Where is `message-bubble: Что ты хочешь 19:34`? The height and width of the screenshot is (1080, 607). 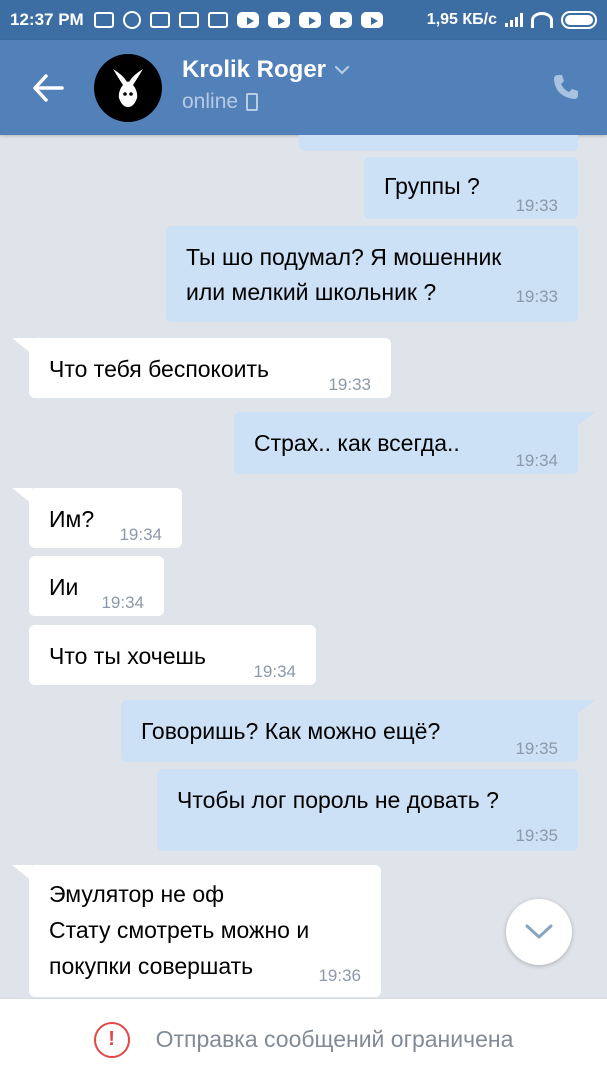 message-bubble: Что ты хочешь 19:34 is located at coordinates (172, 655).